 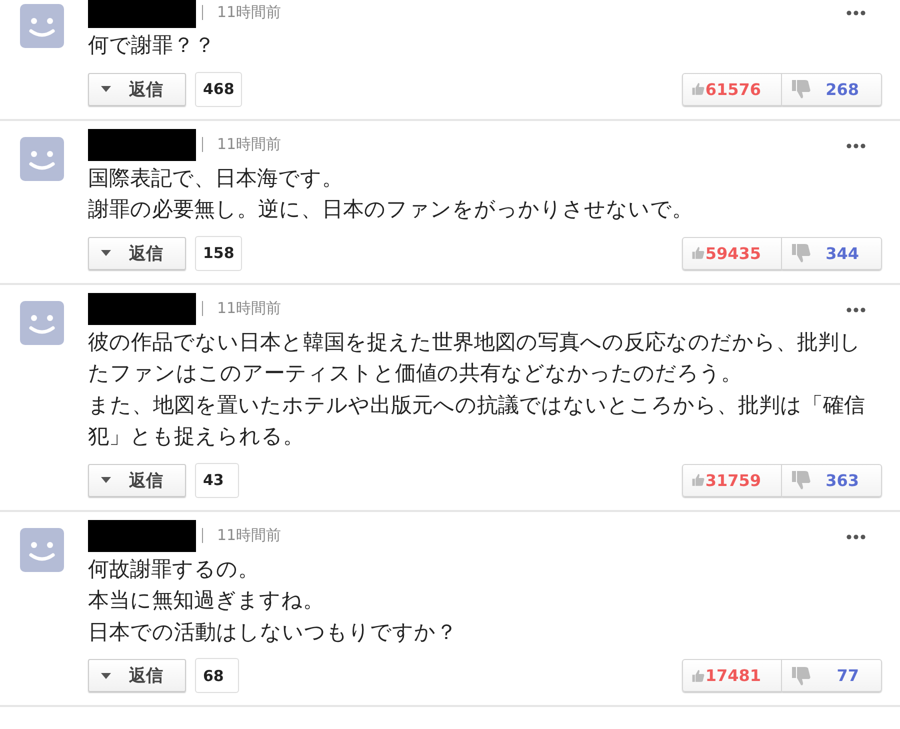 I want to click on comment-text: 本当に無知過ぎますね。, so click(x=206, y=600).